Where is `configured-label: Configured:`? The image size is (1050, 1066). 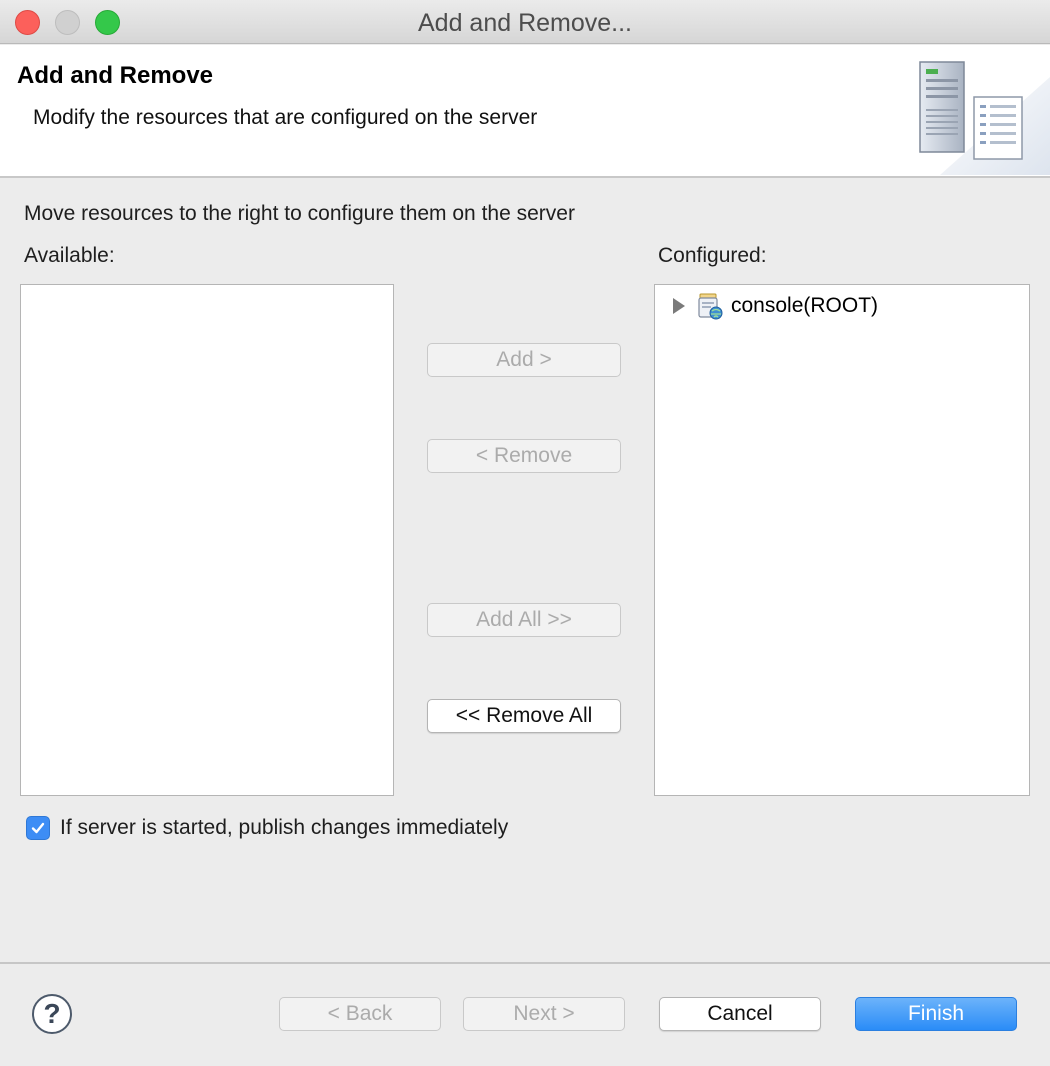
configured-label: Configured: is located at coordinates (712, 255).